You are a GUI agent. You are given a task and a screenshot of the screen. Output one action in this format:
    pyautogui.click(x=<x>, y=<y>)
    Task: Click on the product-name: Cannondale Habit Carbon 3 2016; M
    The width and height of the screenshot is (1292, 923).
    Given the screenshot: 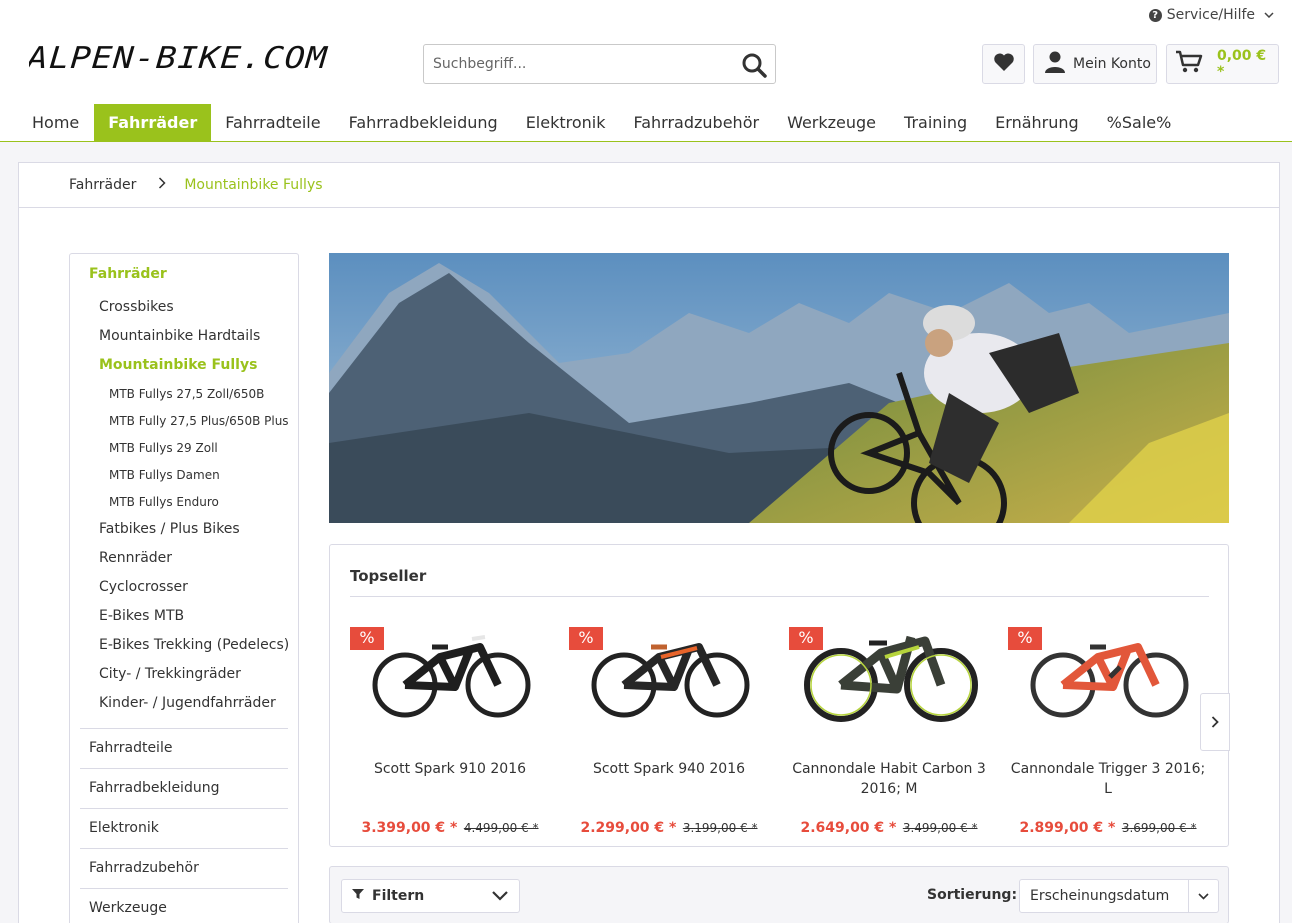 What is the action you would take?
    pyautogui.click(x=889, y=779)
    